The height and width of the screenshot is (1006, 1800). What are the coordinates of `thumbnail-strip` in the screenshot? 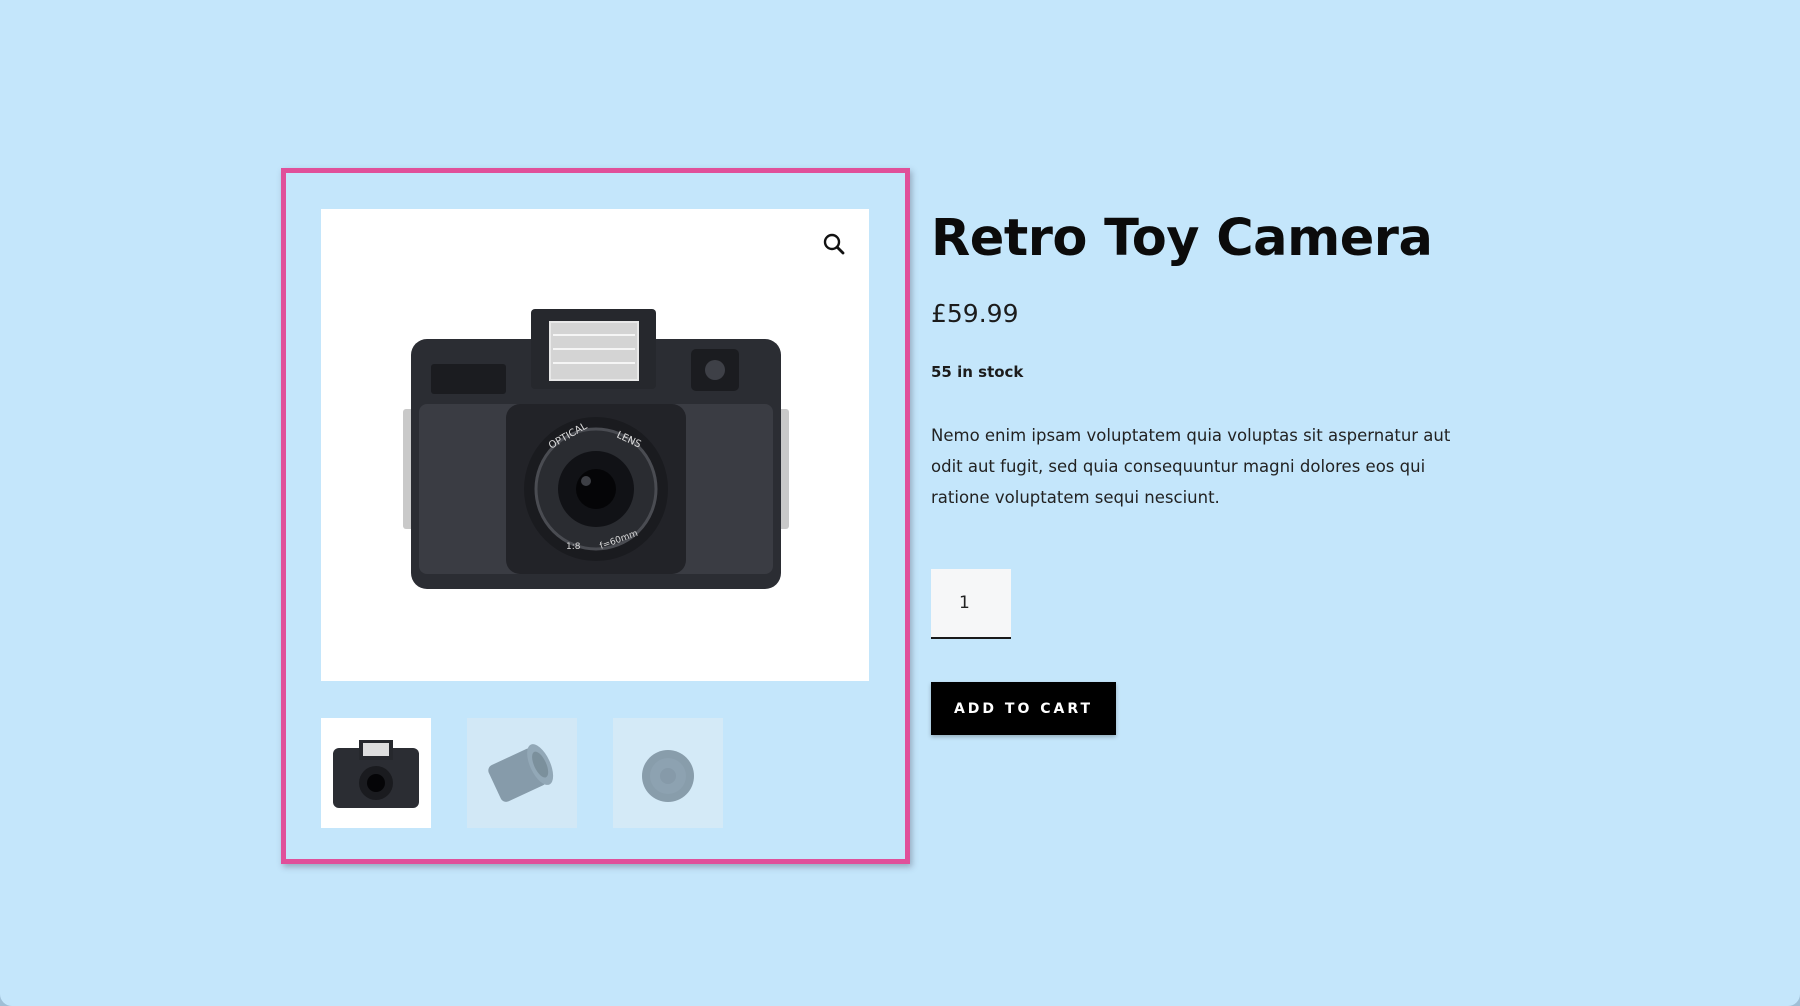 It's located at (522, 773).